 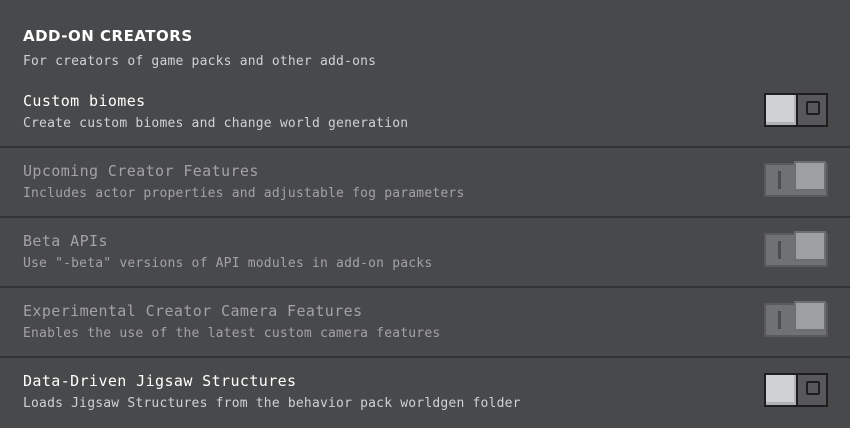 What do you see at coordinates (160, 381) in the screenshot?
I see `toggle-title: Data-Driven Jigsaw Structures` at bounding box center [160, 381].